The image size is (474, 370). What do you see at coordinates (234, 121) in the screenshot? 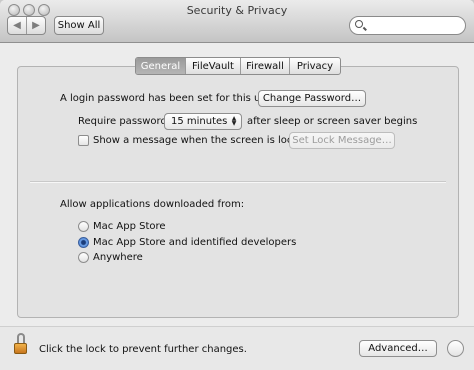
I see `popup-arrows-icon: ▲ ▼` at bounding box center [234, 121].